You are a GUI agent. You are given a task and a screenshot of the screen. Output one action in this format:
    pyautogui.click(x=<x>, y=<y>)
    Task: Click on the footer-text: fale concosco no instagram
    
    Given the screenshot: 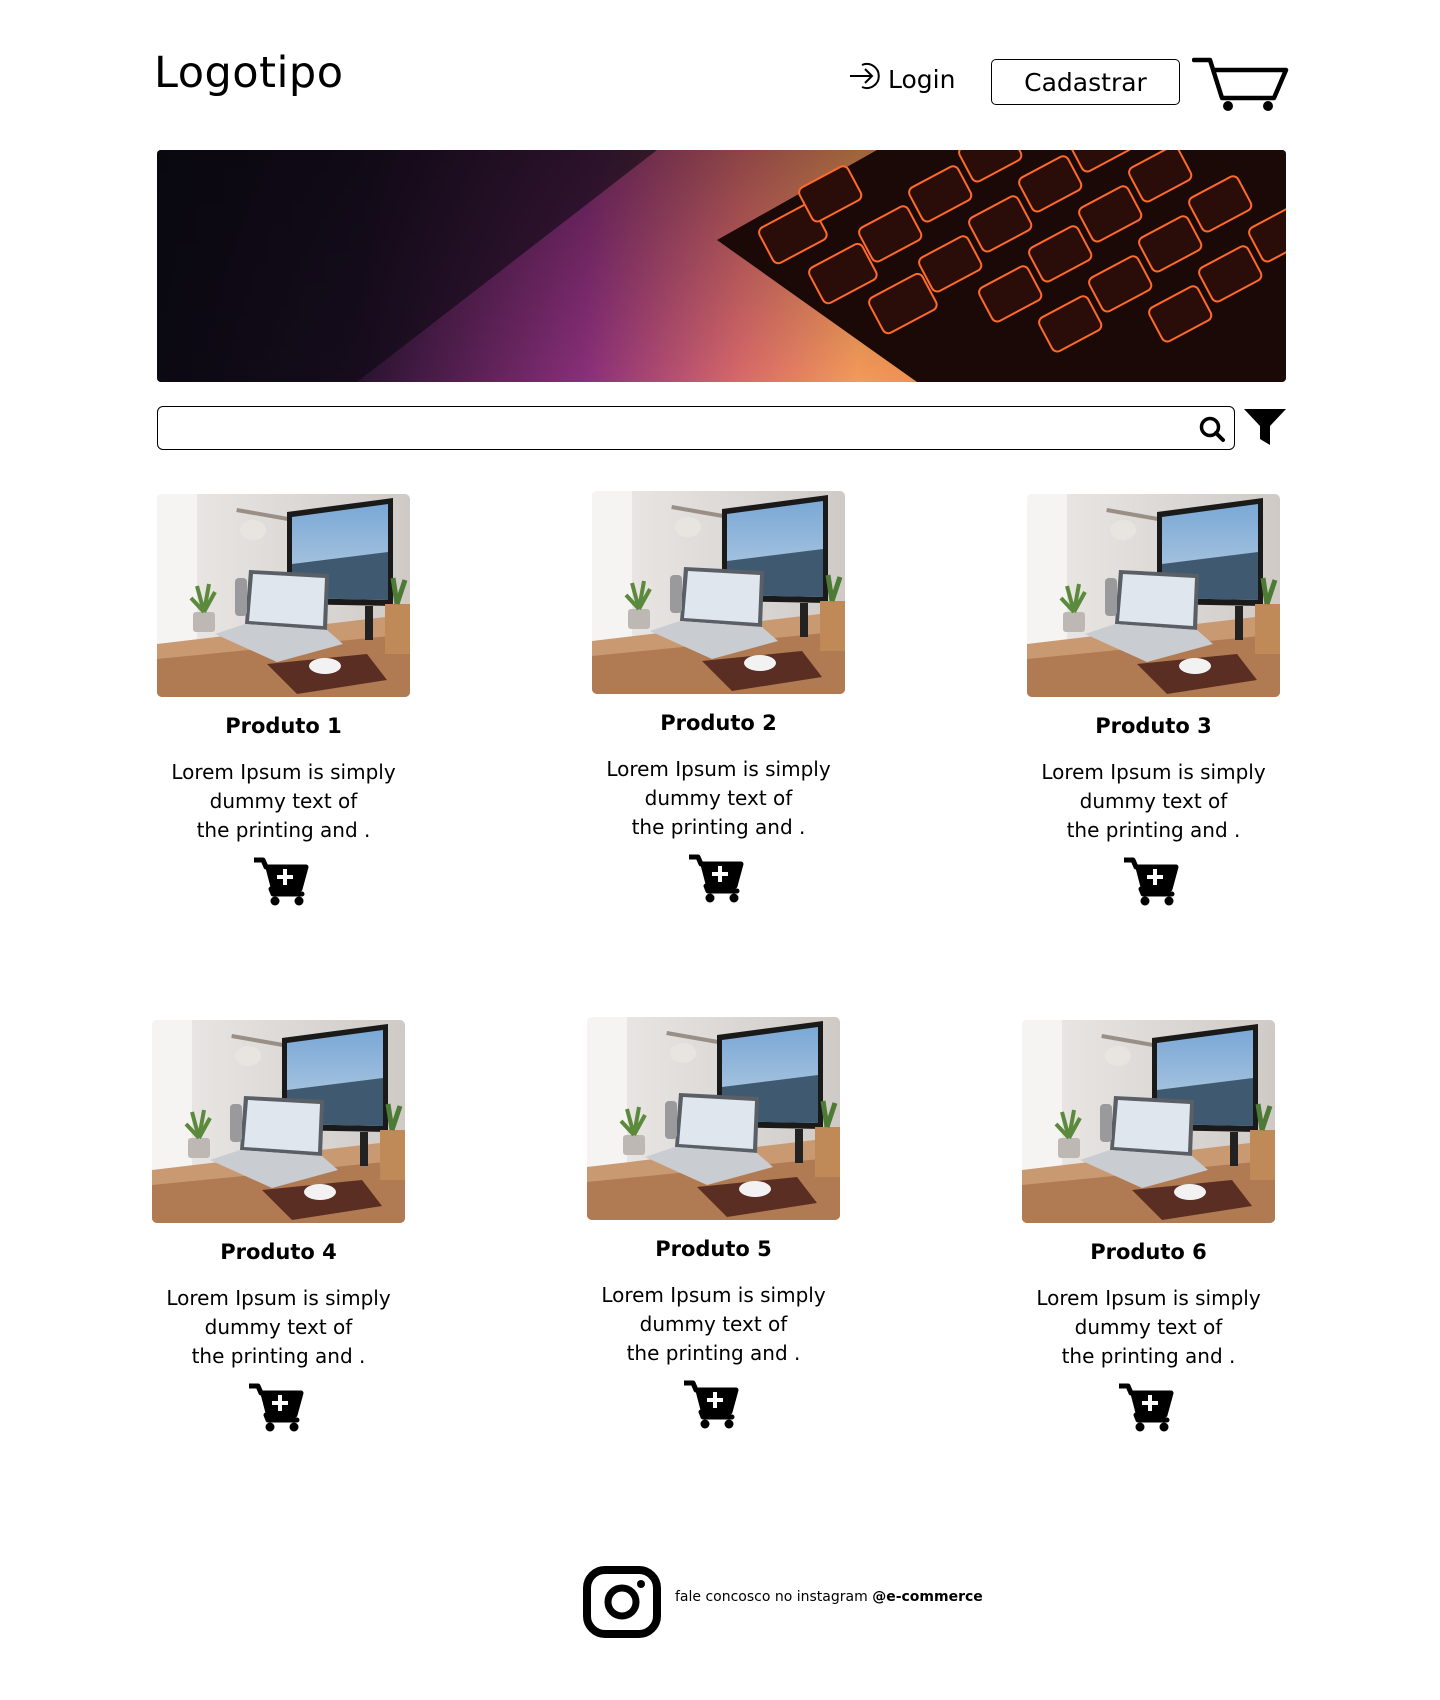 What is the action you would take?
    pyautogui.click(x=771, y=1597)
    